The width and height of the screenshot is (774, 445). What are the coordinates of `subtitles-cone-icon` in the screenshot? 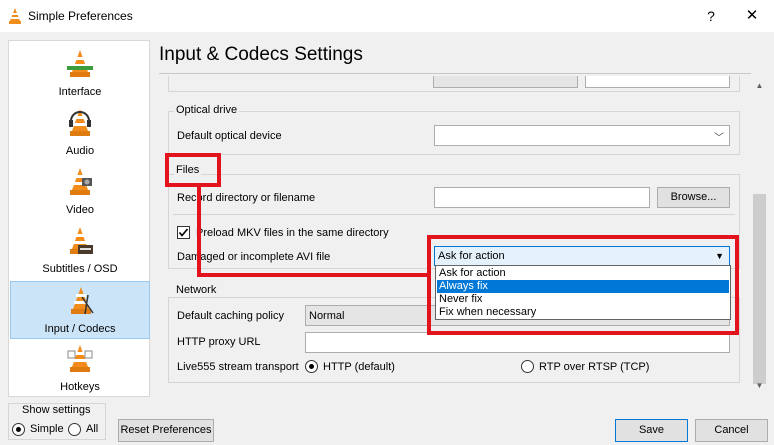 It's located at (81, 240).